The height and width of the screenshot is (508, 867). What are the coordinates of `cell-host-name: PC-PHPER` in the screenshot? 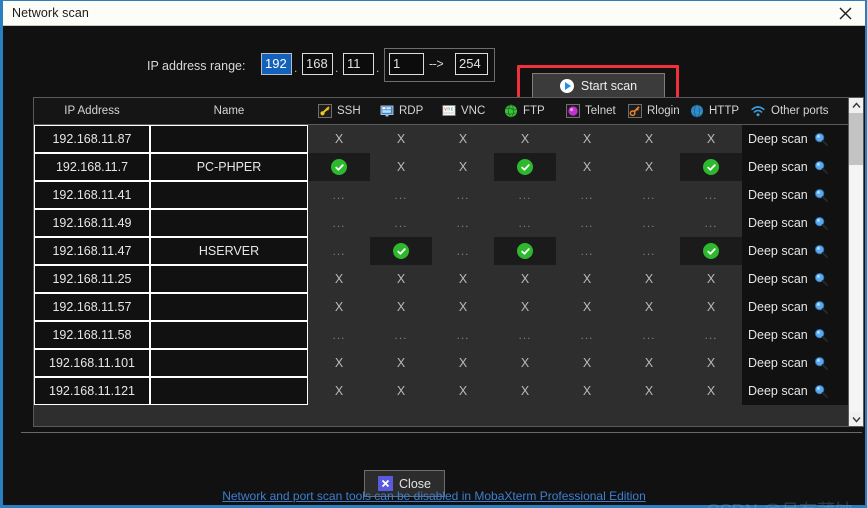 It's located at (229, 167).